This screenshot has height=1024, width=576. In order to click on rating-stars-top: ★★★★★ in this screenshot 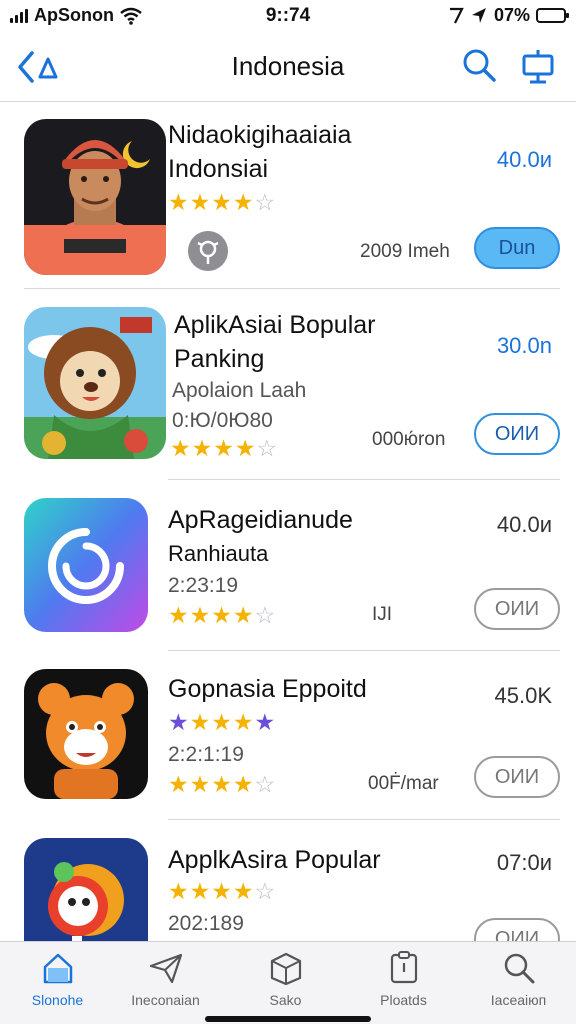, I will do `click(222, 722)`.